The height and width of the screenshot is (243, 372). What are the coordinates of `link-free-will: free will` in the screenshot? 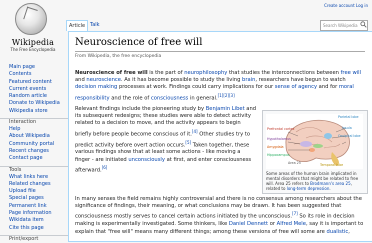 It's located at (351, 73).